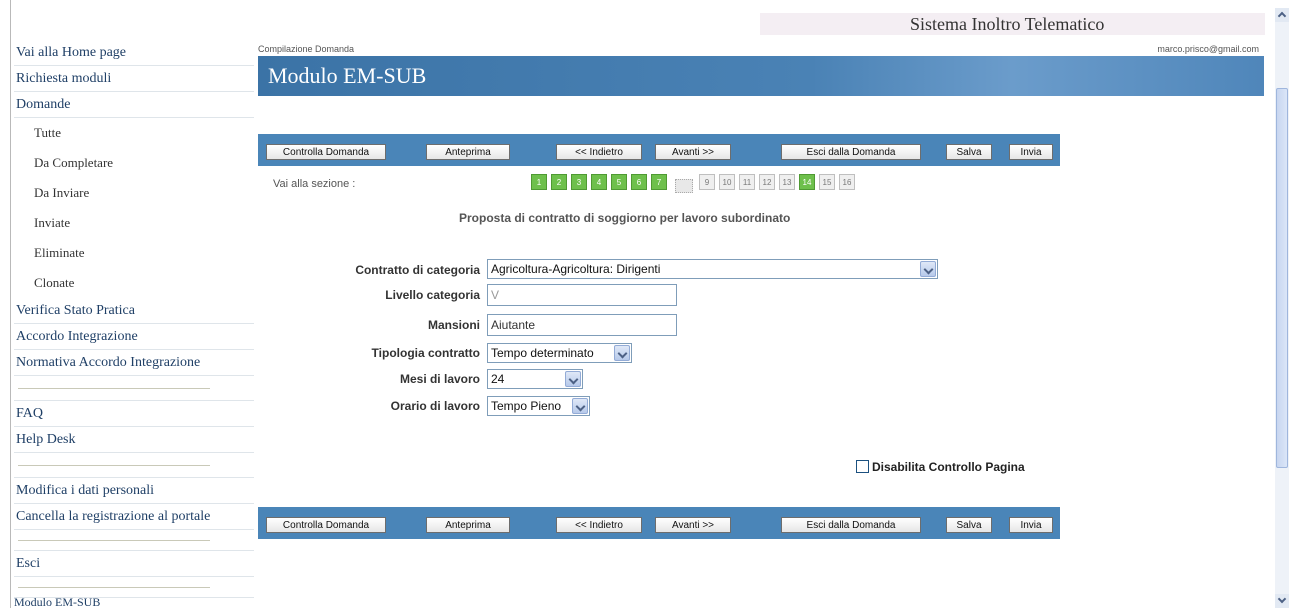  Describe the element at coordinates (306, 49) in the screenshot. I see `breadcrumb: Compilazione Domanda` at that location.